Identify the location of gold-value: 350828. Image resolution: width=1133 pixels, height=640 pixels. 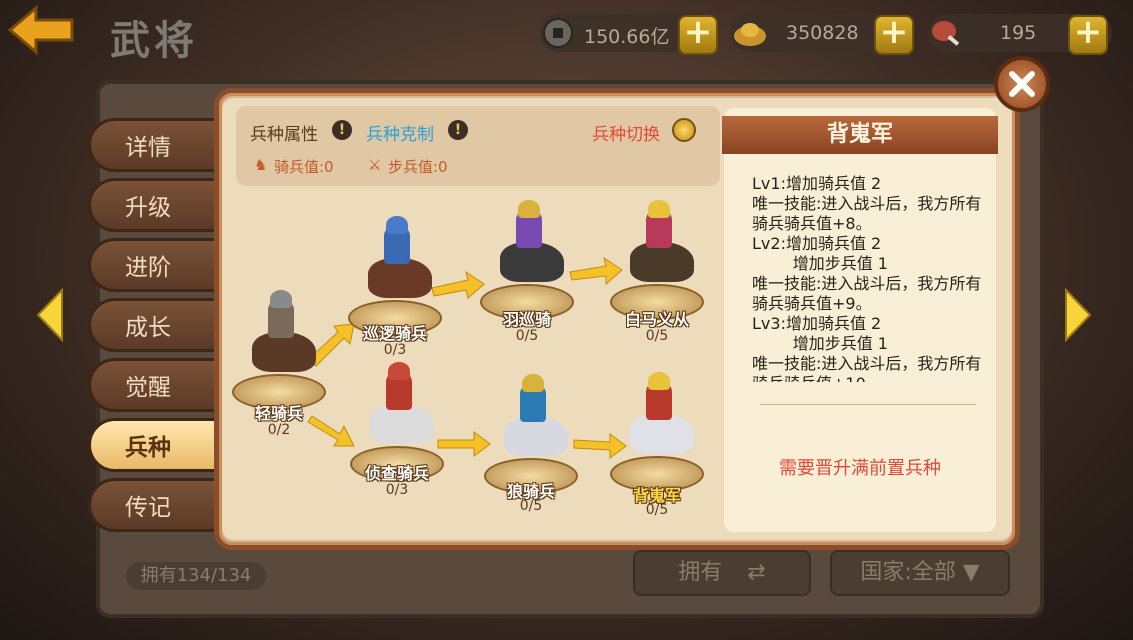
(822, 33).